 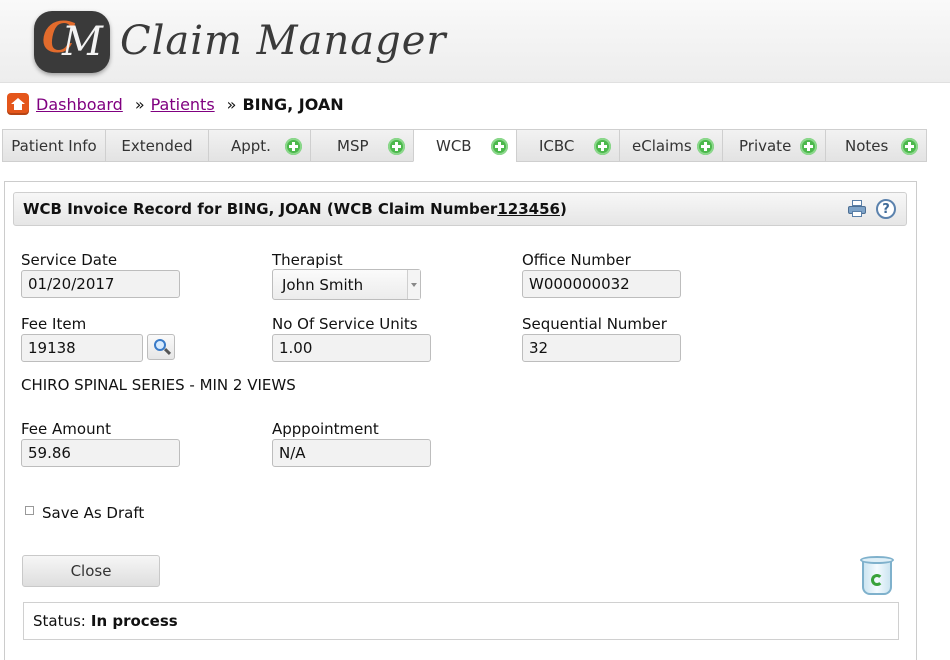 I want to click on add-icbc-icon, so click(x=602, y=146).